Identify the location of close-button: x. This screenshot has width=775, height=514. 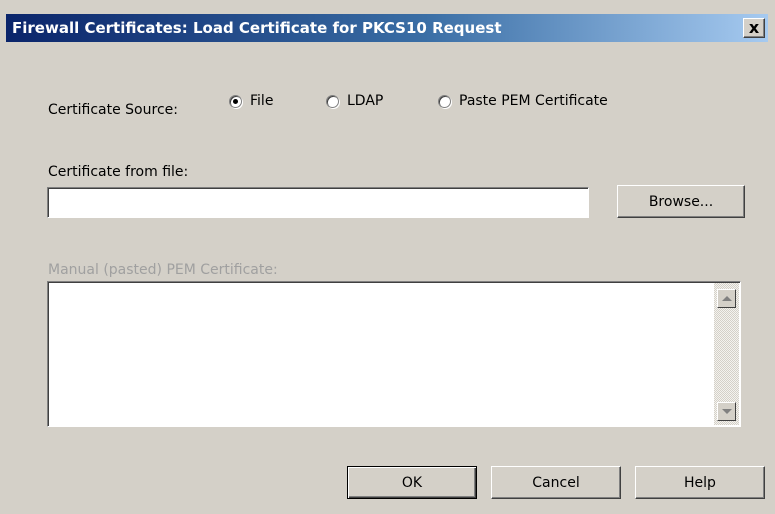
(754, 28).